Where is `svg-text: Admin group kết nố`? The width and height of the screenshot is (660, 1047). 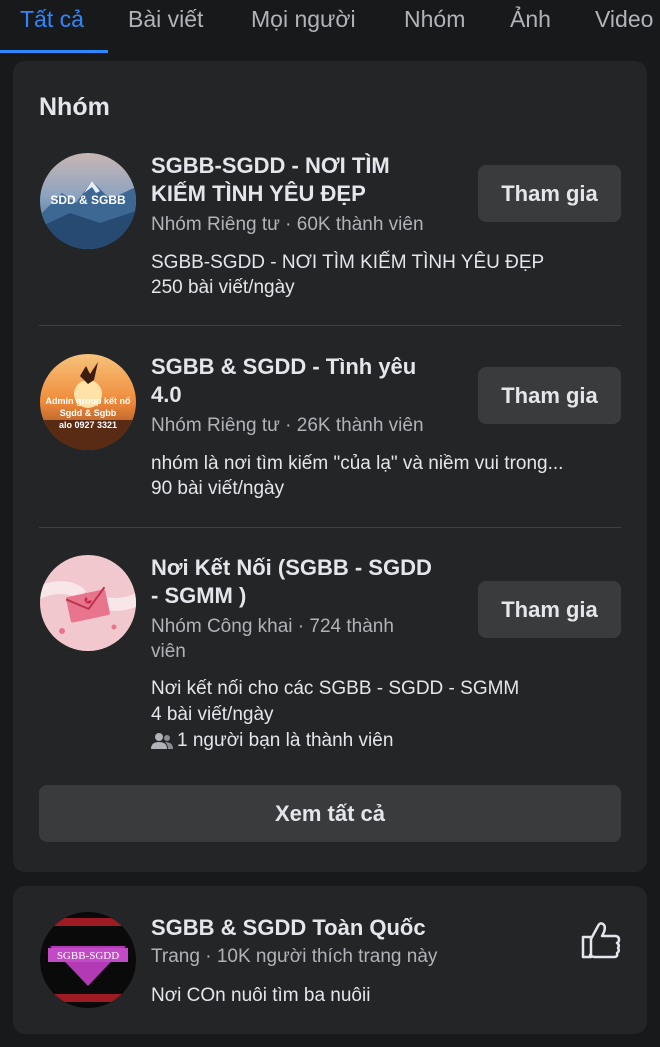 svg-text: Admin group kết nố is located at coordinates (88, 401).